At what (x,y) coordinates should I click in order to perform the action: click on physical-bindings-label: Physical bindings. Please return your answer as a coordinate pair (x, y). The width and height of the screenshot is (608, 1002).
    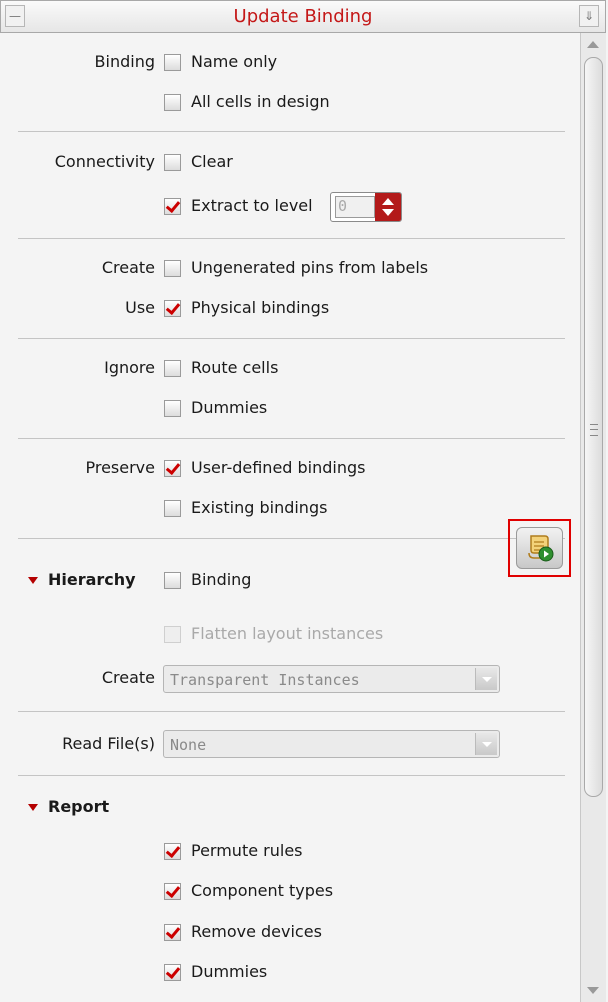
    Looking at the image, I should click on (260, 307).